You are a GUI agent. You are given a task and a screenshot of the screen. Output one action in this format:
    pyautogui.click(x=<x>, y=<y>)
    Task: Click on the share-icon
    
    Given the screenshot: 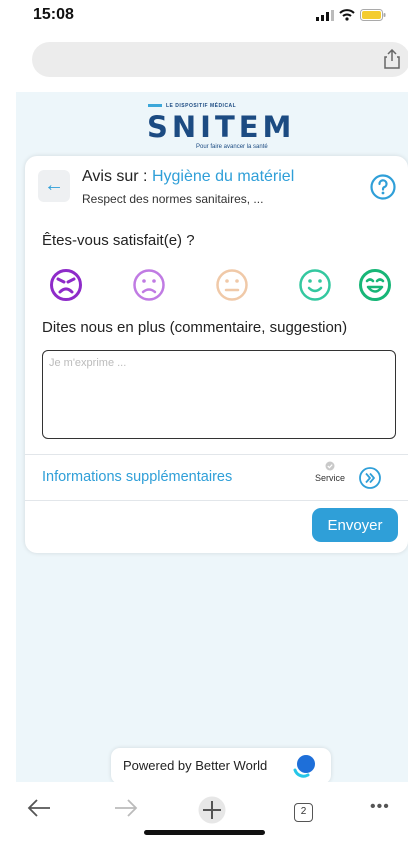 What is the action you would take?
    pyautogui.click(x=392, y=59)
    